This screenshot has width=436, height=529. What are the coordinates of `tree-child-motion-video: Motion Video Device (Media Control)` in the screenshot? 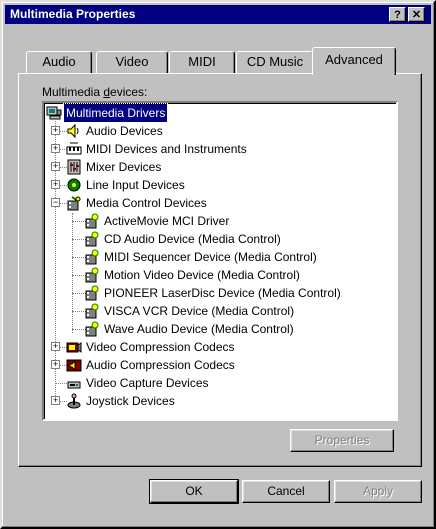 It's located at (214, 275).